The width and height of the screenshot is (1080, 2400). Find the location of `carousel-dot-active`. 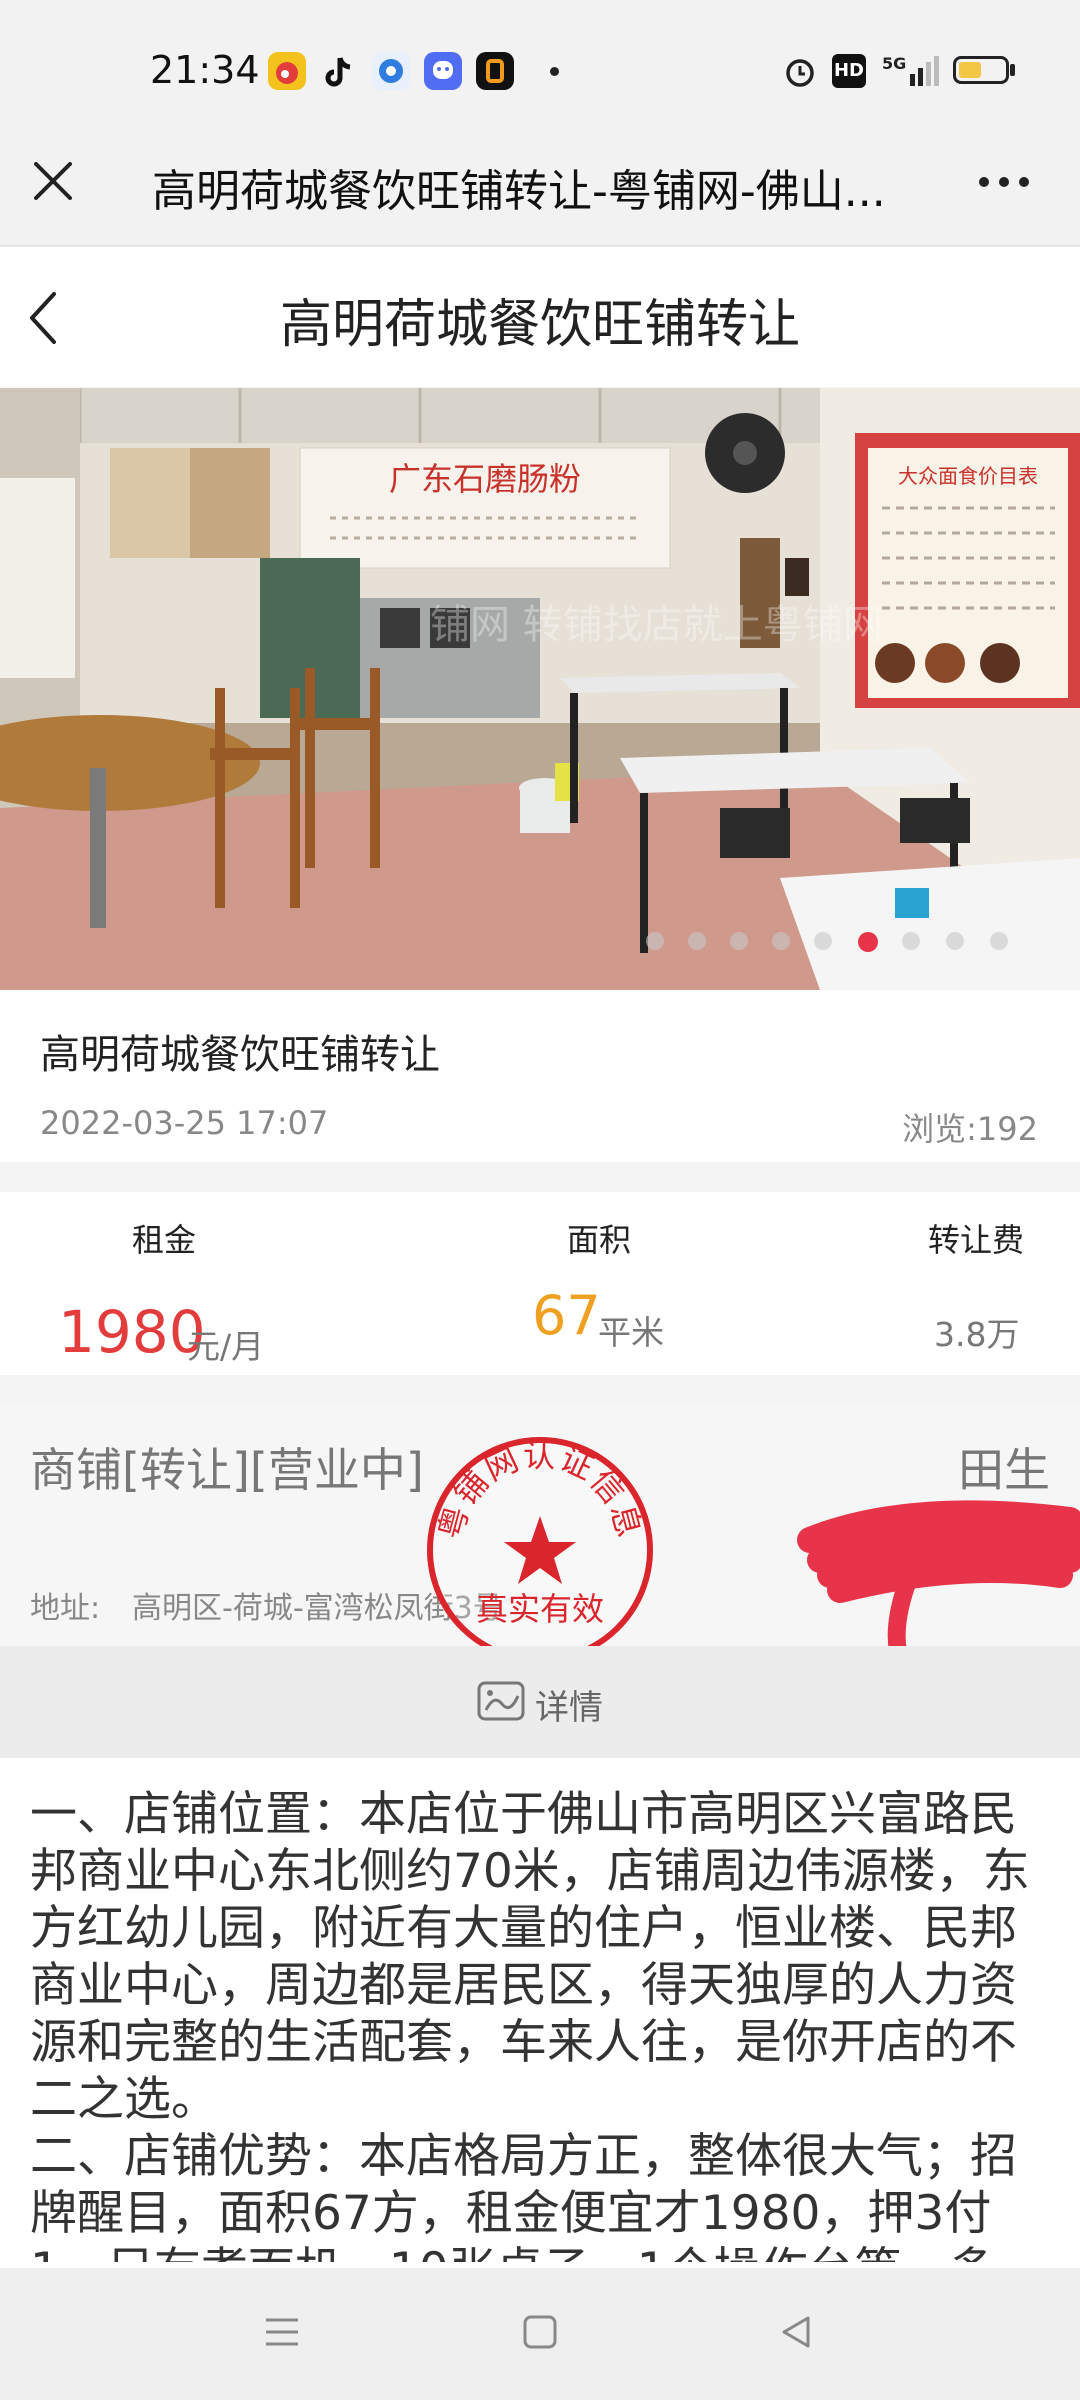

carousel-dot-active is located at coordinates (868, 942).